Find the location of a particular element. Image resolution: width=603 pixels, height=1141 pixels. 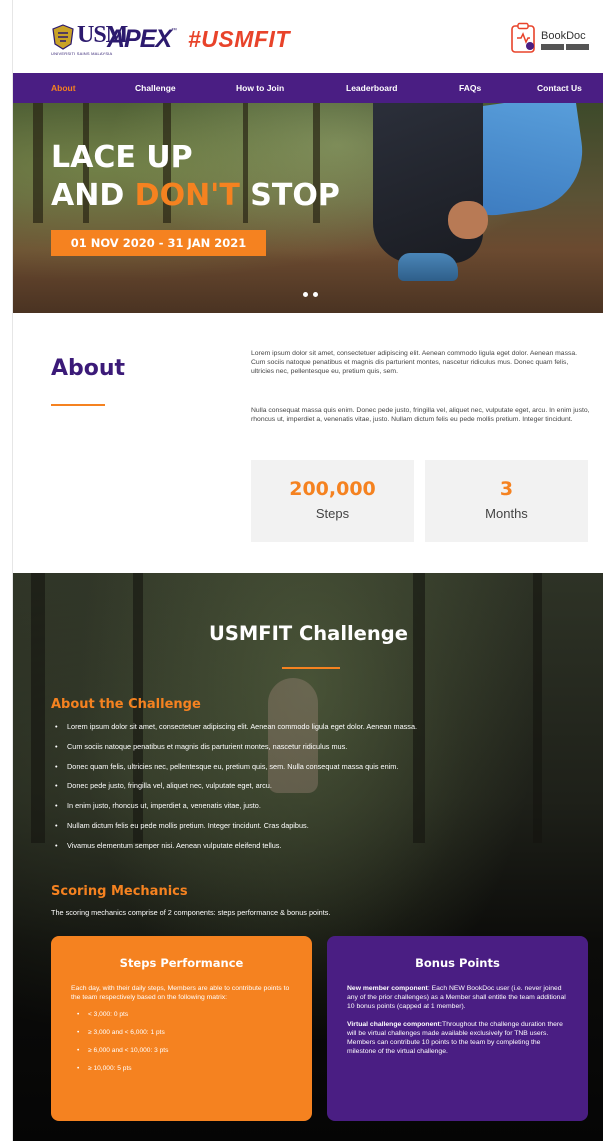

about-heading-underline is located at coordinates (78, 405).